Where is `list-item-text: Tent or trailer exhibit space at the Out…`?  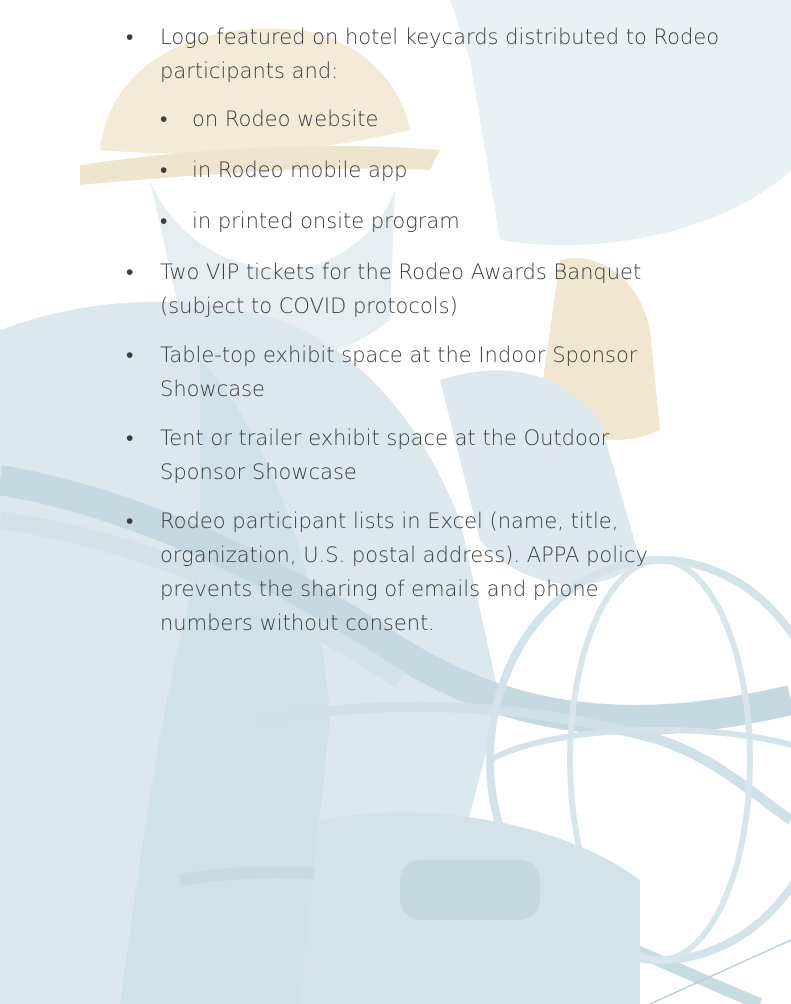
list-item-text: Tent or trailer exhibit space at the Out… is located at coordinates (385, 455).